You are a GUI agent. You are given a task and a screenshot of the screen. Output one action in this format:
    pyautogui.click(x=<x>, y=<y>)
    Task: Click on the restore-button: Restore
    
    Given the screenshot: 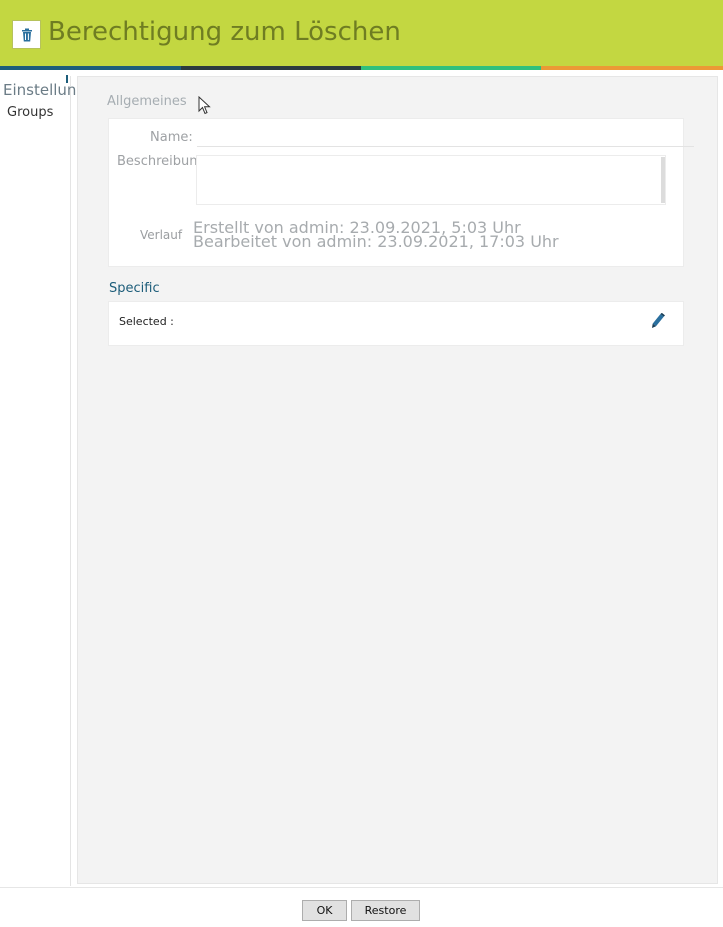 What is the action you would take?
    pyautogui.click(x=385, y=910)
    